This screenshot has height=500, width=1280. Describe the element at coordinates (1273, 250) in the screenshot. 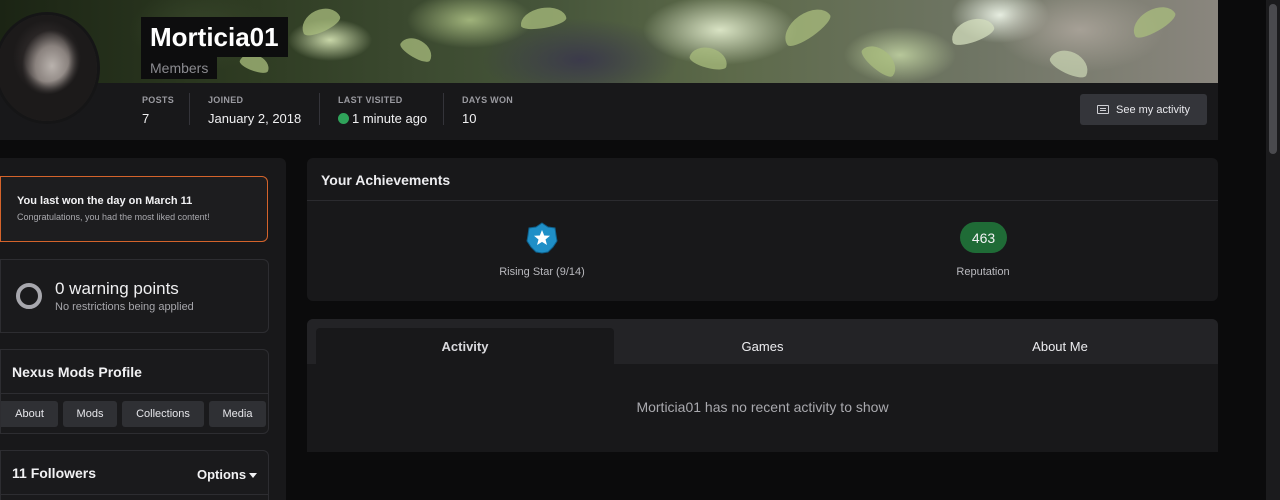

I see `page-scrollbar` at that location.